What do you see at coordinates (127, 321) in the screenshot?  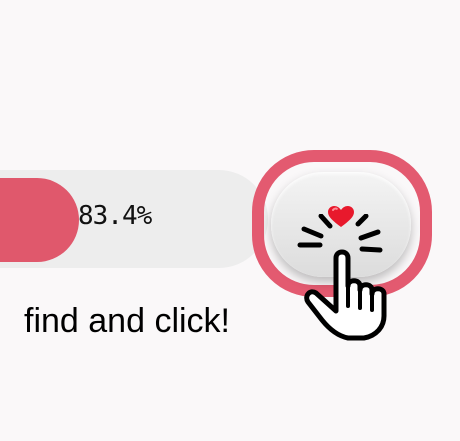 I see `instruction-text: find and click!` at bounding box center [127, 321].